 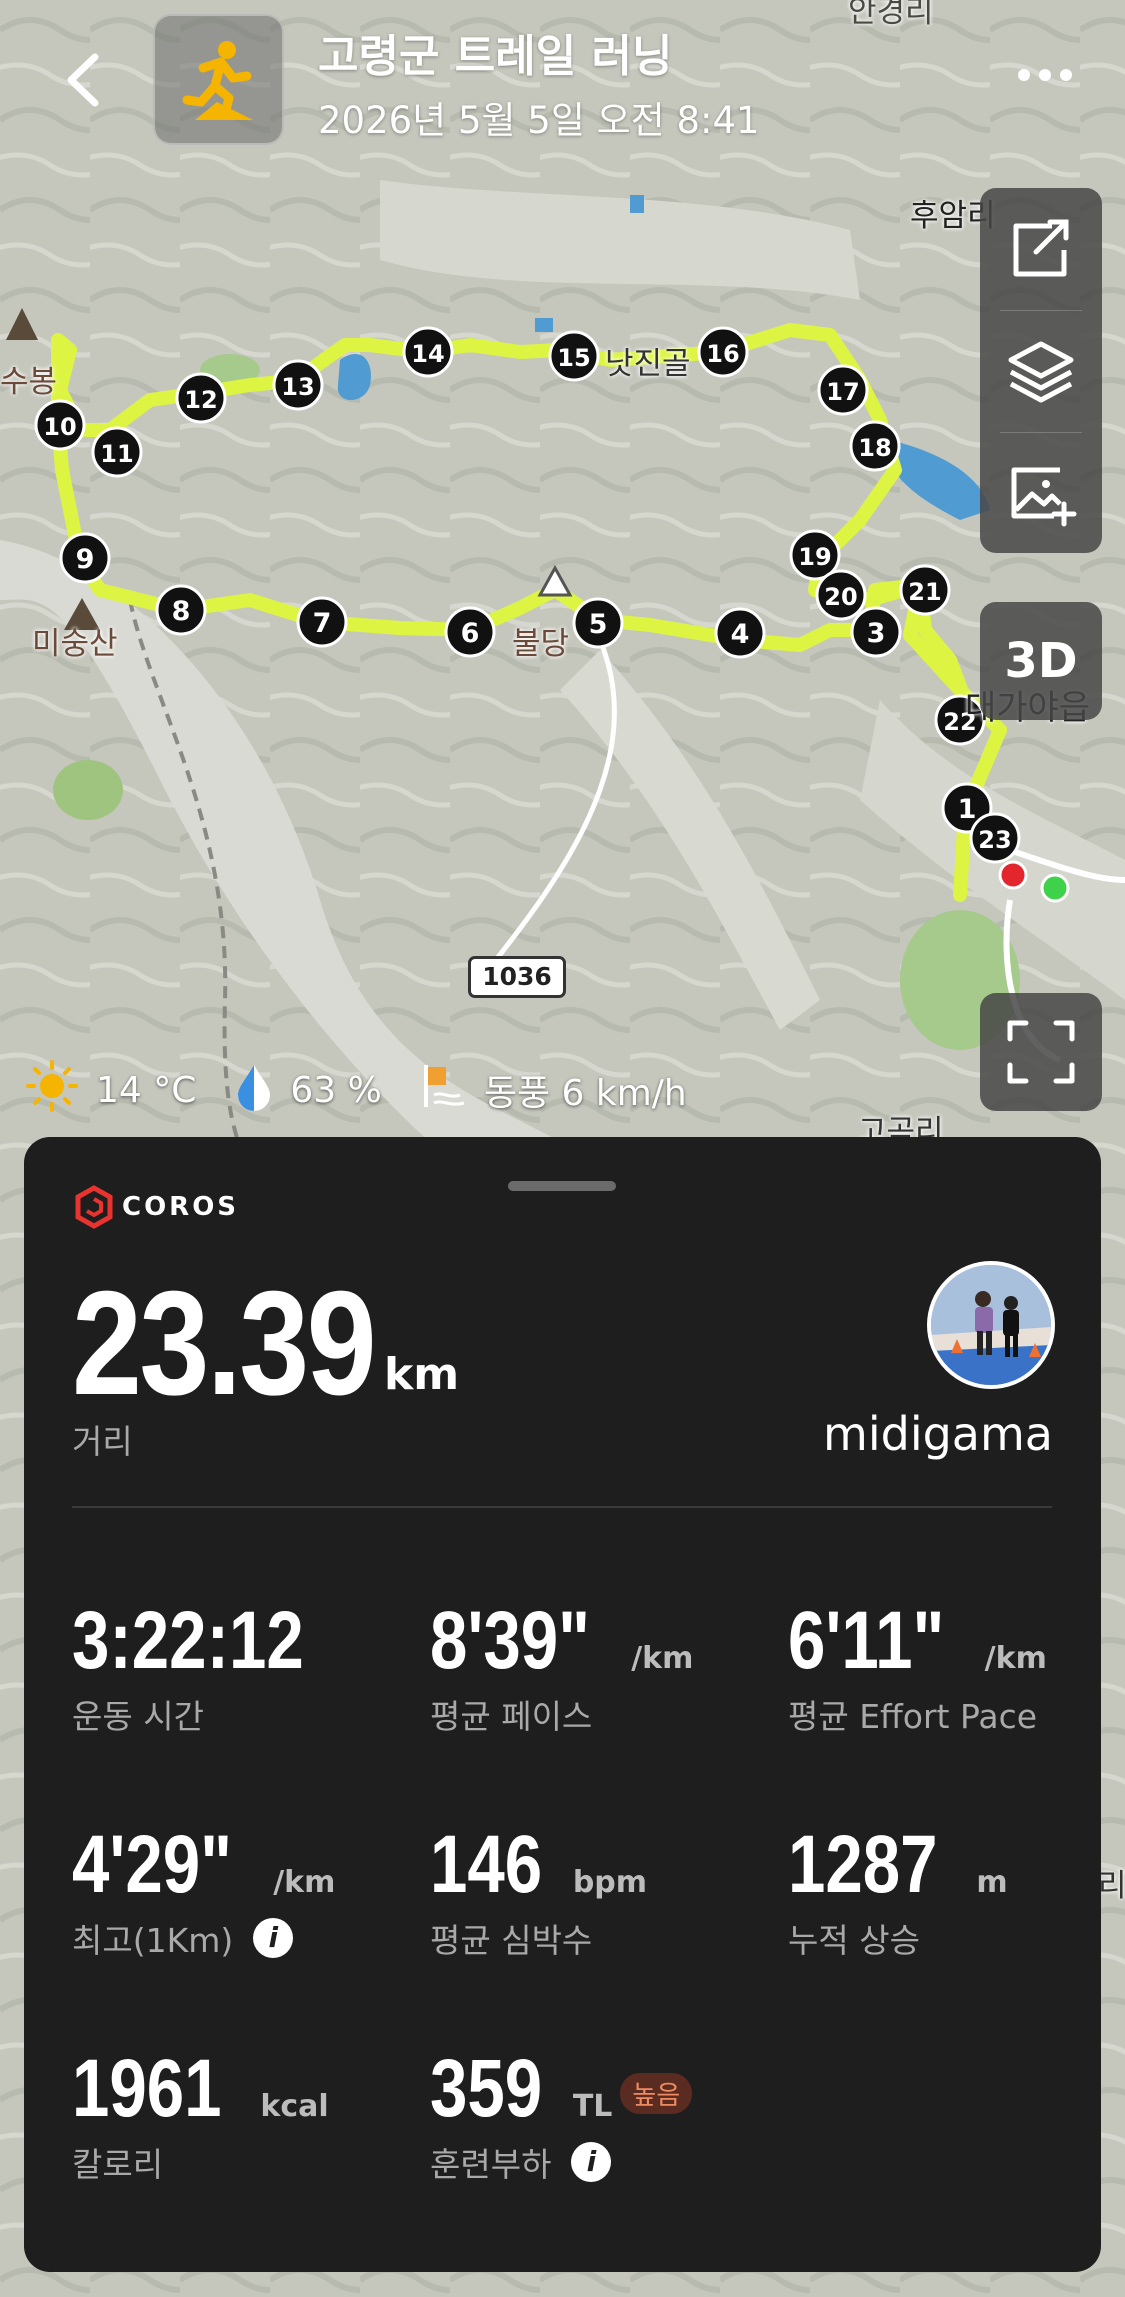 I want to click on km-marker: 3, so click(x=876, y=632).